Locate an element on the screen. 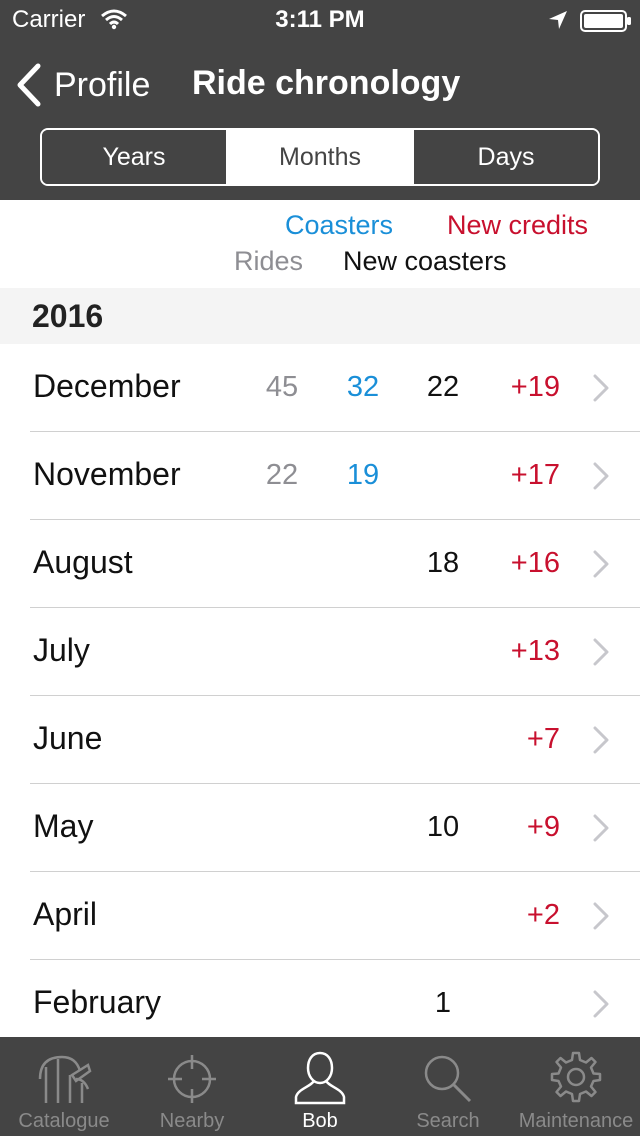 The width and height of the screenshot is (640, 1136). tab-maintenance: Maintenance is located at coordinates (576, 1086).